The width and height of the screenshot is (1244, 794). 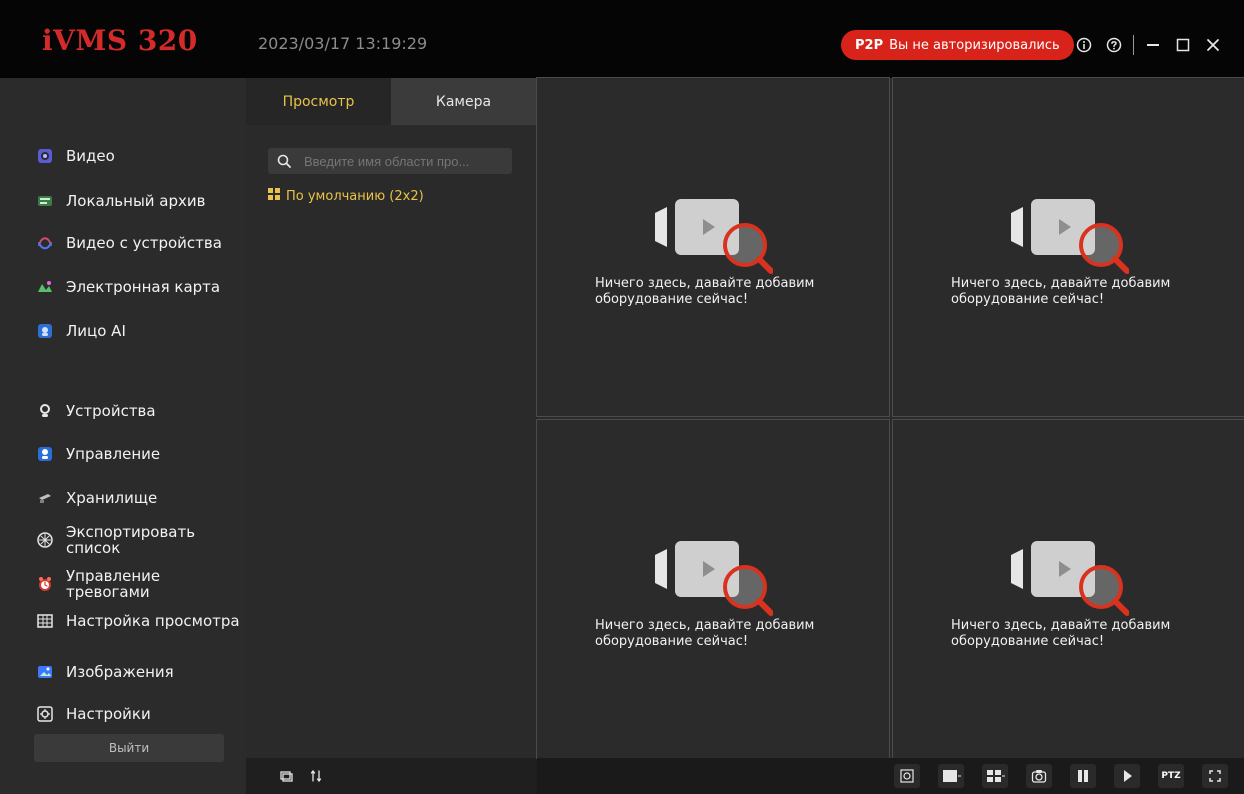 I want to click on face-ai-icon, so click(x=45, y=331).